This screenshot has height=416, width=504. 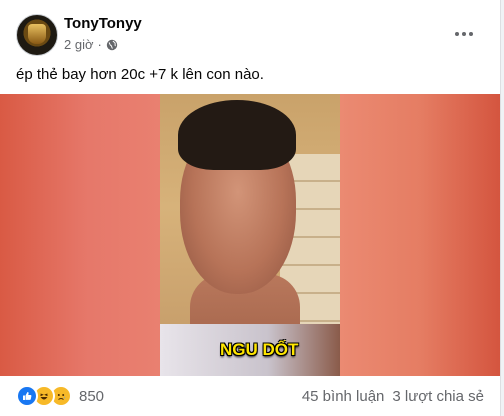 I want to click on shares-count-link: 3 lượt chia sẻ, so click(x=438, y=396).